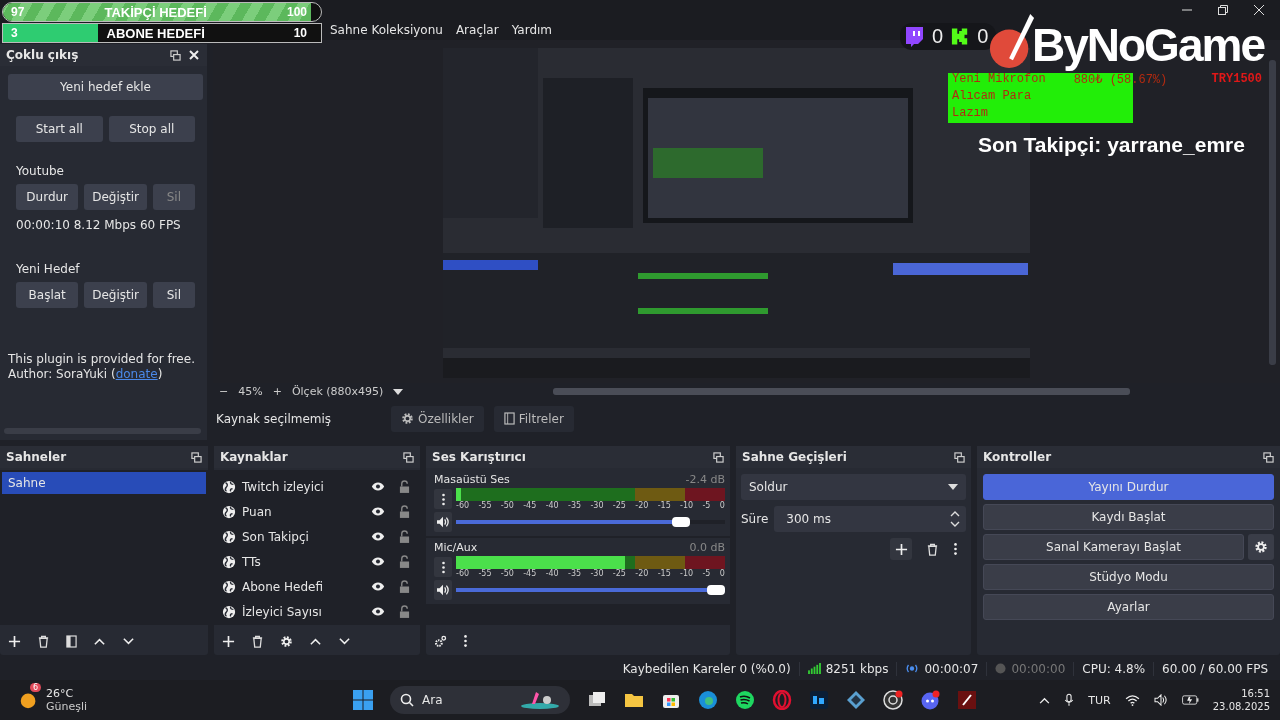  Describe the element at coordinates (105, 87) in the screenshot. I see `add-target-button: Yeni hedef ekle` at that location.